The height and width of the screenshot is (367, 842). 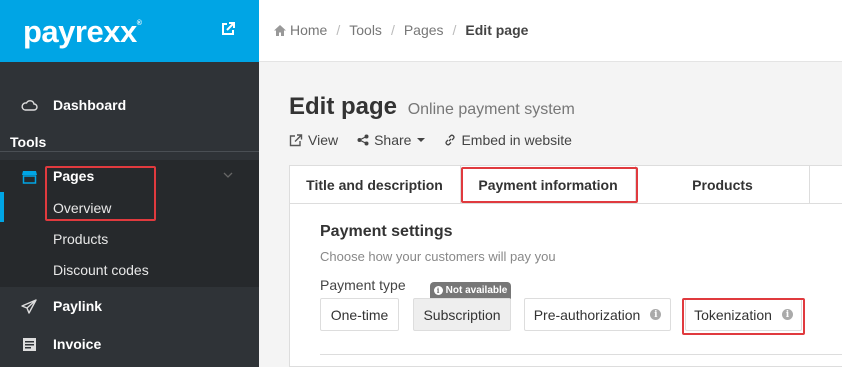 What do you see at coordinates (491, 109) in the screenshot?
I see `page-subtitle: Online payment system` at bounding box center [491, 109].